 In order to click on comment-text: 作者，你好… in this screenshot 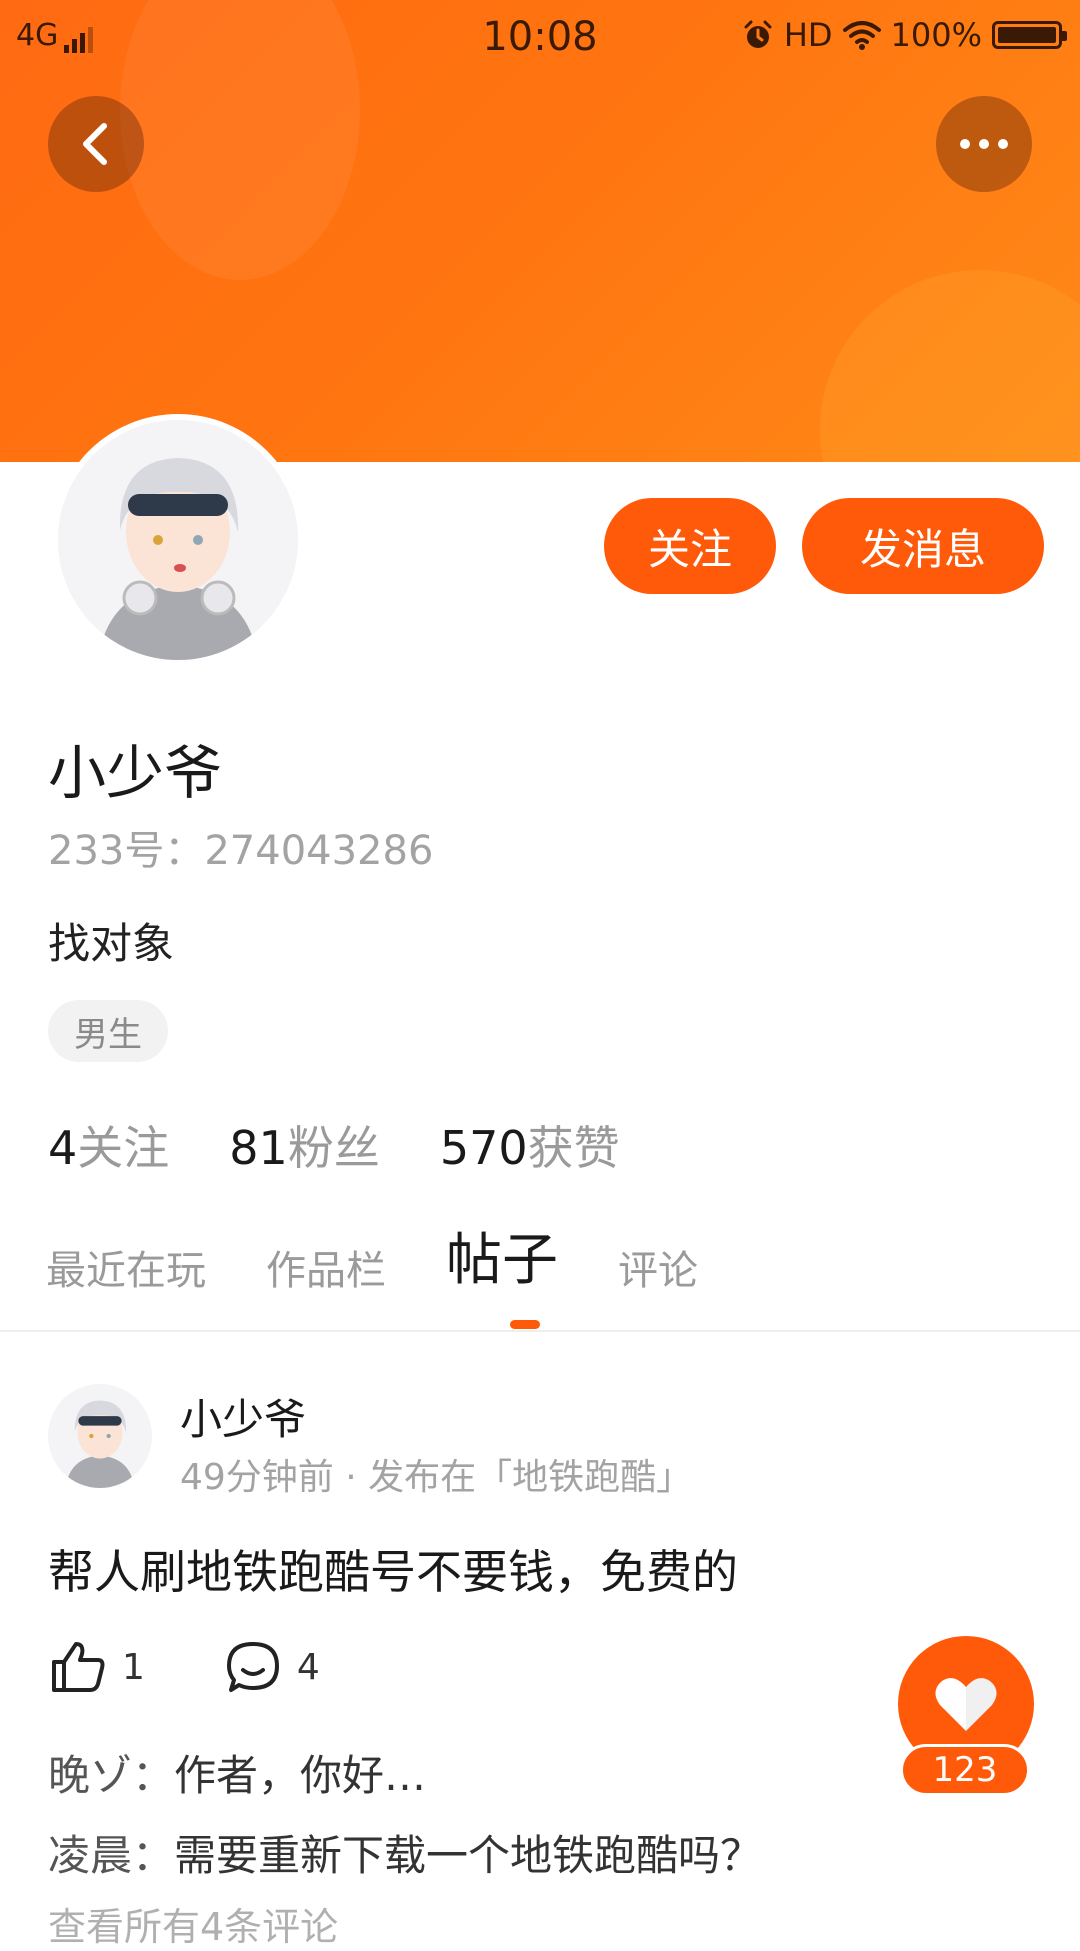, I will do `click(300, 1775)`.